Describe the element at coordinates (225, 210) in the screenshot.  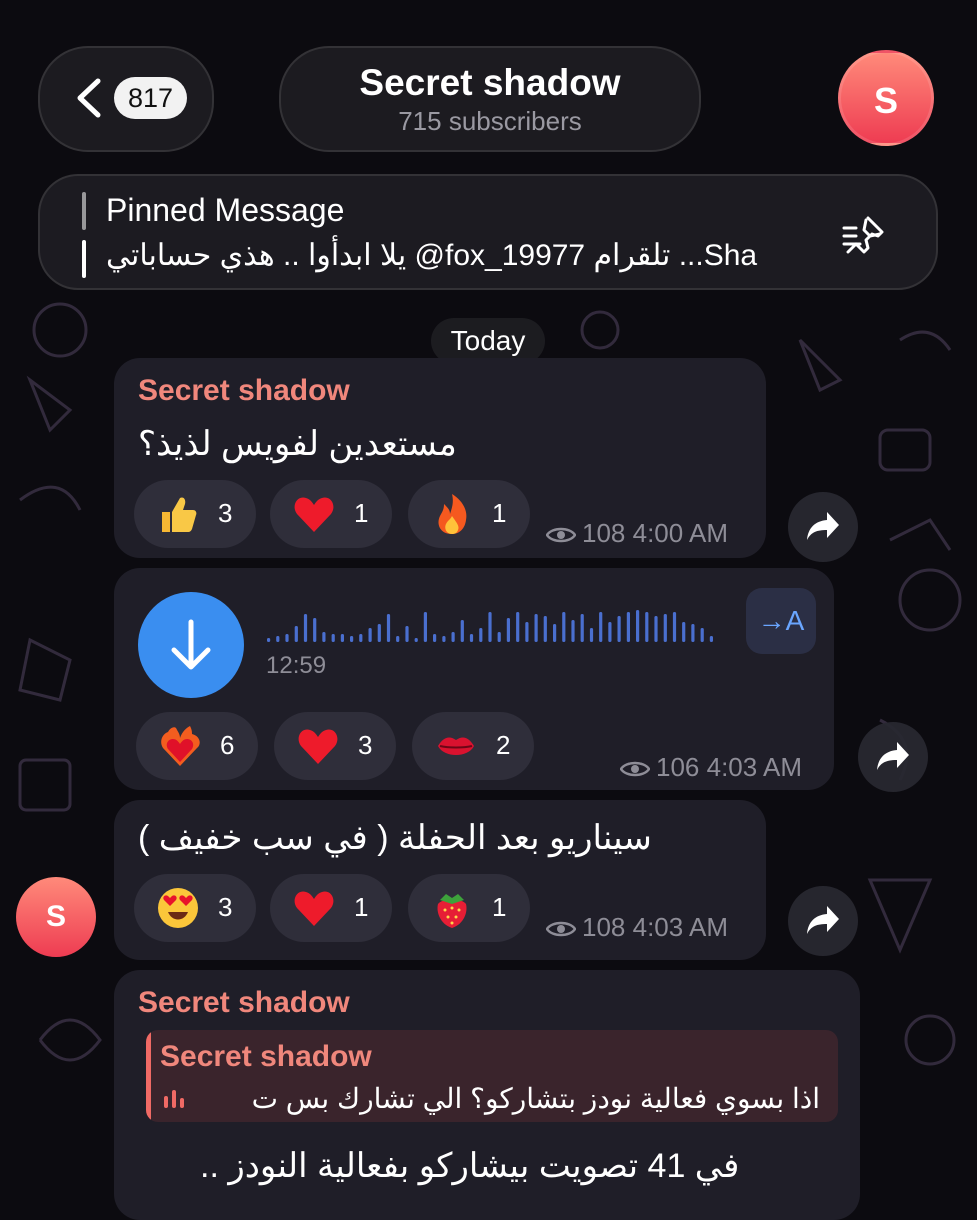
I see `pinned-title: Pinned Message` at that location.